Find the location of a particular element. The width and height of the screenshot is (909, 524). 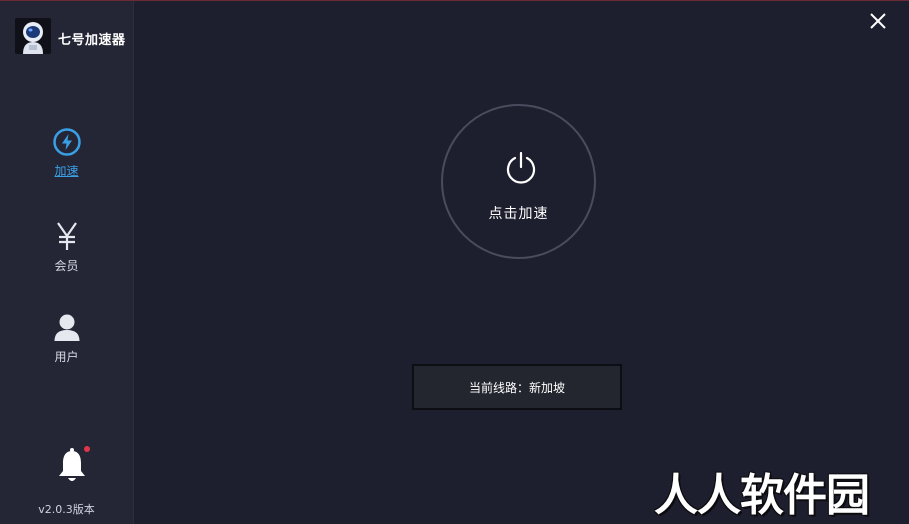

power-button: 点击加速 is located at coordinates (518, 181).